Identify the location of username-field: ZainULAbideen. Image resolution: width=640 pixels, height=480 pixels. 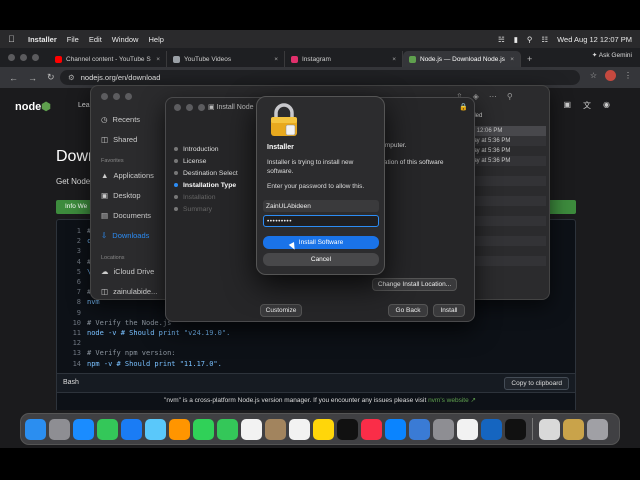
(321, 206).